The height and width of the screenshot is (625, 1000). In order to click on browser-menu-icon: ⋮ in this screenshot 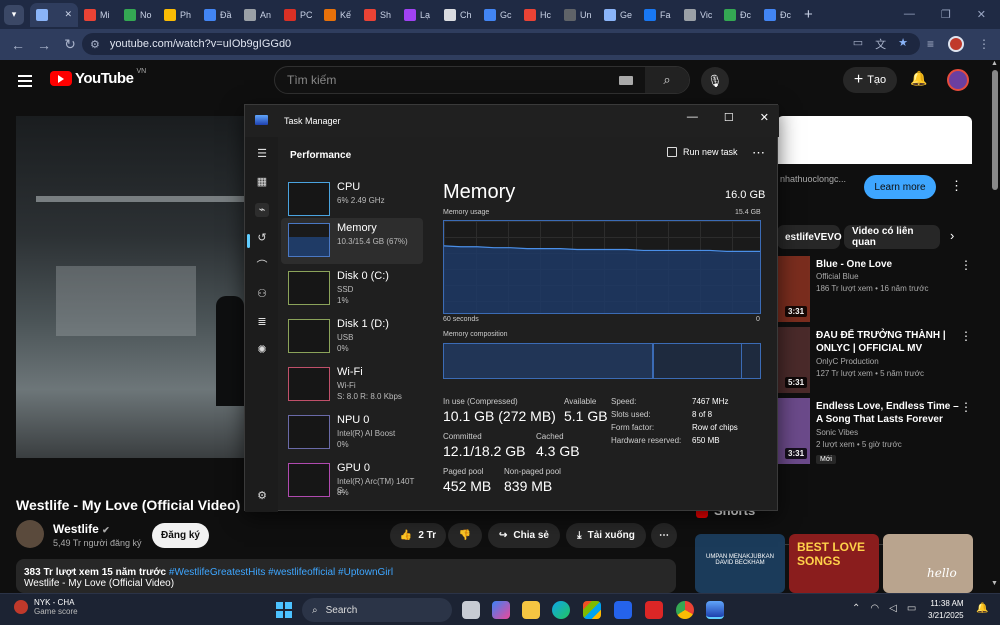, I will do `click(984, 44)`.